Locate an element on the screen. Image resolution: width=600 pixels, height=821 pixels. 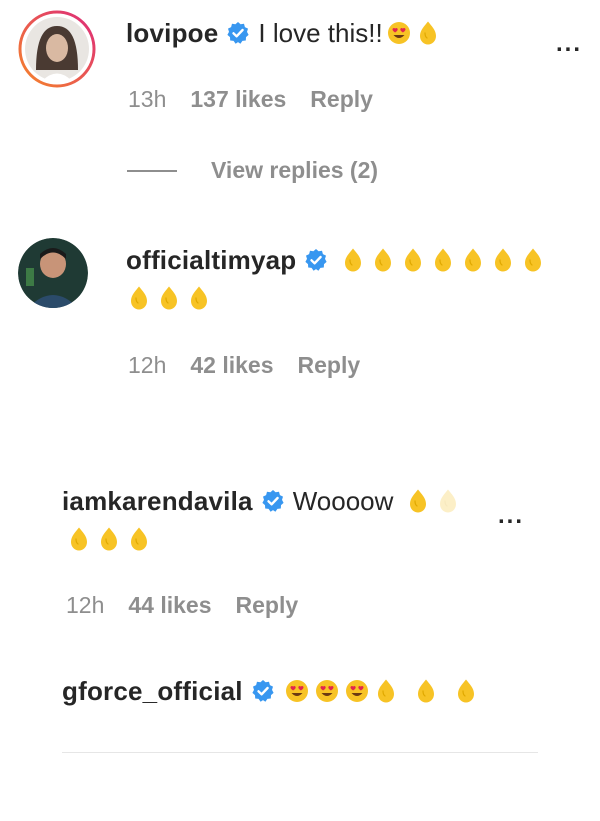
comment-text: Woooow is located at coordinates (343, 501).